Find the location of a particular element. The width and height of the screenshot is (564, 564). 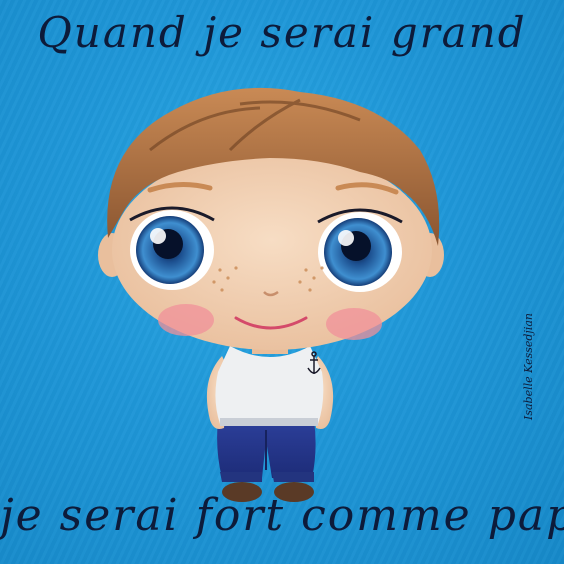

tank-top is located at coordinates (269, 386).